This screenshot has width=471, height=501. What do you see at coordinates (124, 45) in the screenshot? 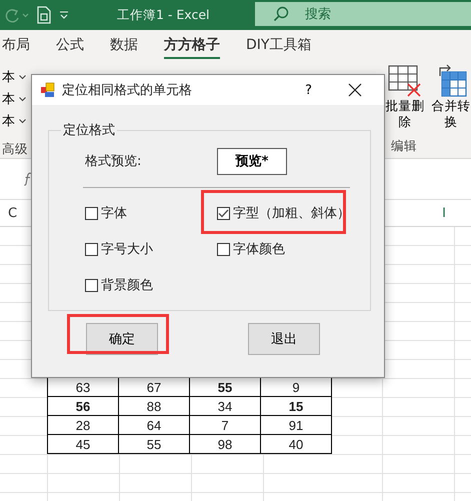
I see `ribbon-tab: 数据` at bounding box center [124, 45].